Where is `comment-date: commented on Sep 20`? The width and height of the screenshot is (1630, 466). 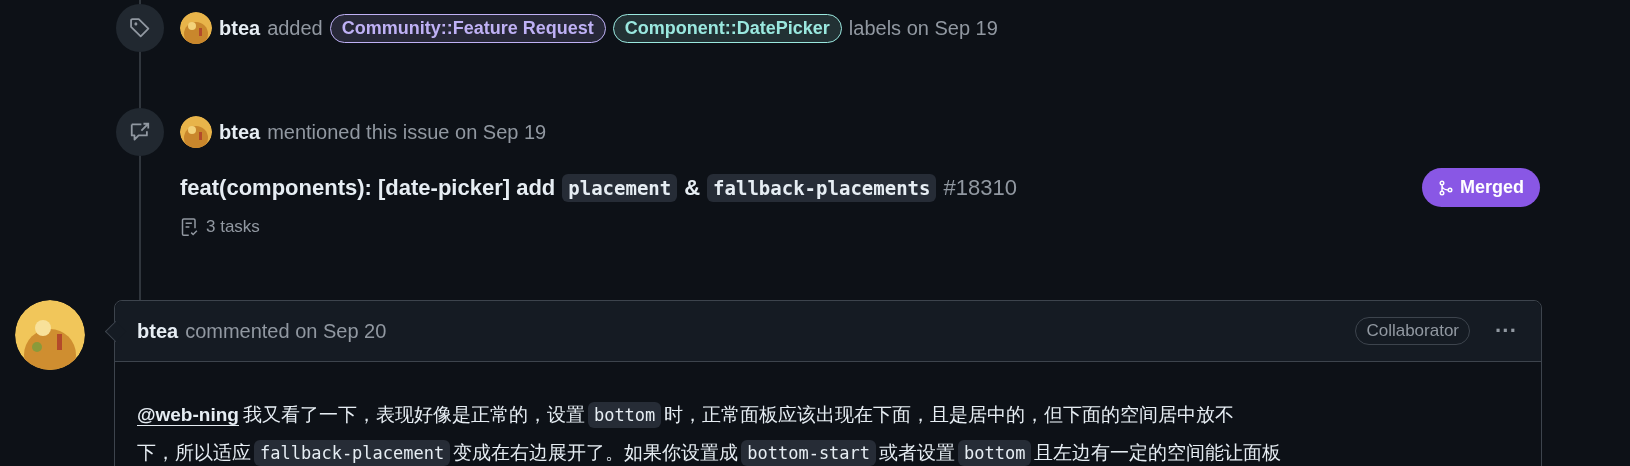 comment-date: commented on Sep 20 is located at coordinates (286, 331).